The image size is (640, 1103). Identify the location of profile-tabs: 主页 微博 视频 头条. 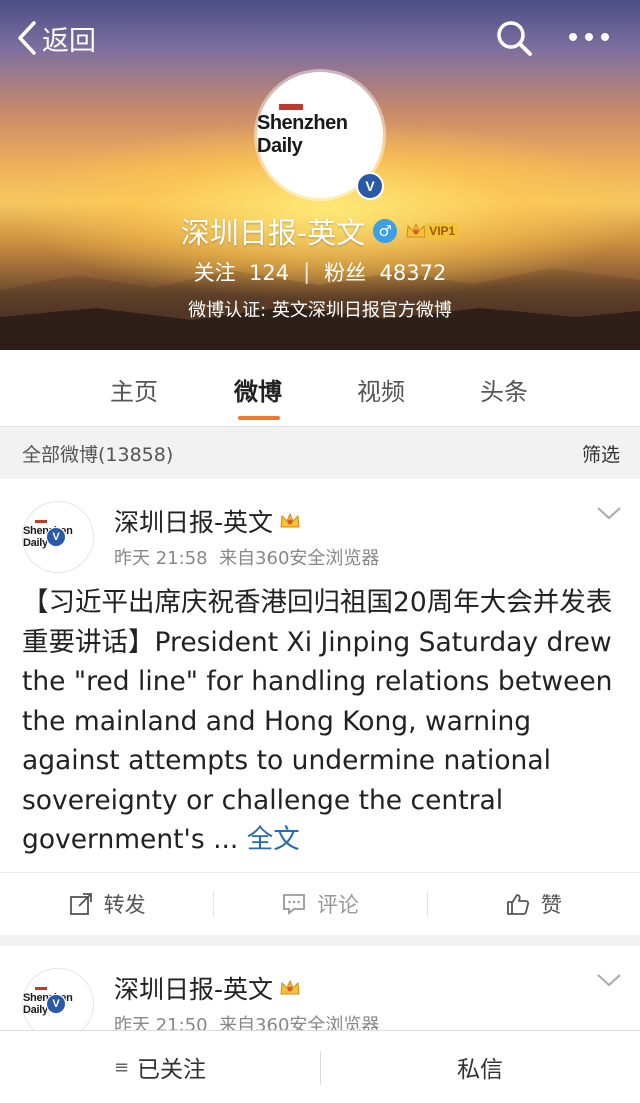
(320, 388).